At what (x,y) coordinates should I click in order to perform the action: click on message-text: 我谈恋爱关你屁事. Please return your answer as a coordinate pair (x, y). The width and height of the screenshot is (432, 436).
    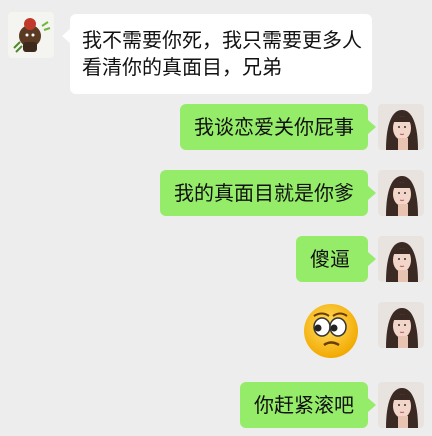
    Looking at the image, I should click on (274, 126).